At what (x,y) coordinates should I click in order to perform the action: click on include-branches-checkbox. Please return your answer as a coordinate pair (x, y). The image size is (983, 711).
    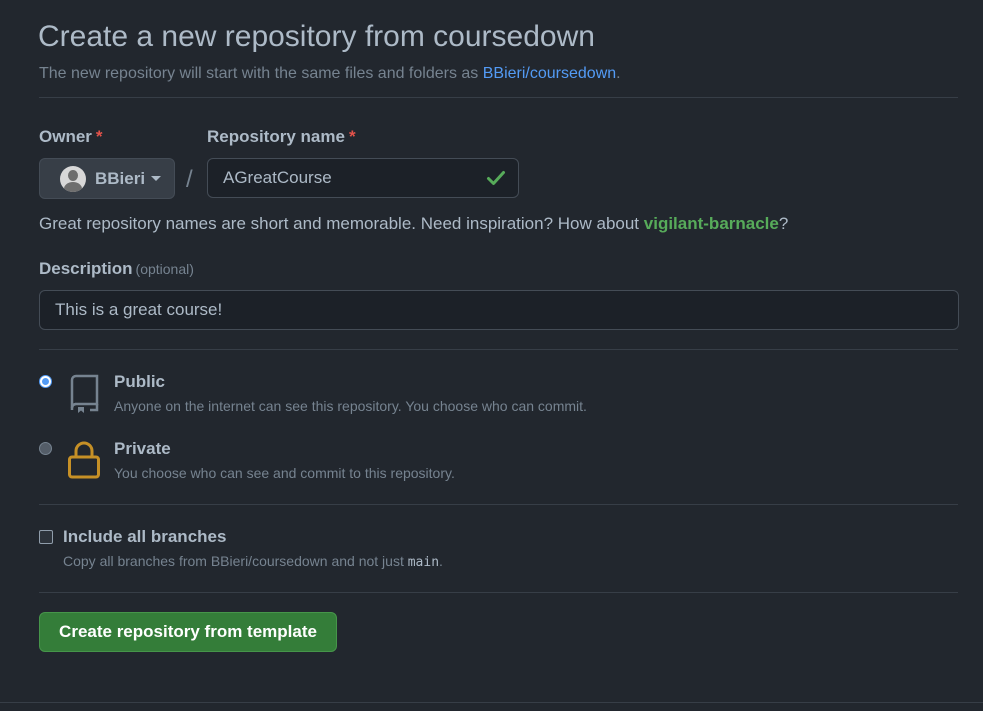
    Looking at the image, I should click on (46, 537).